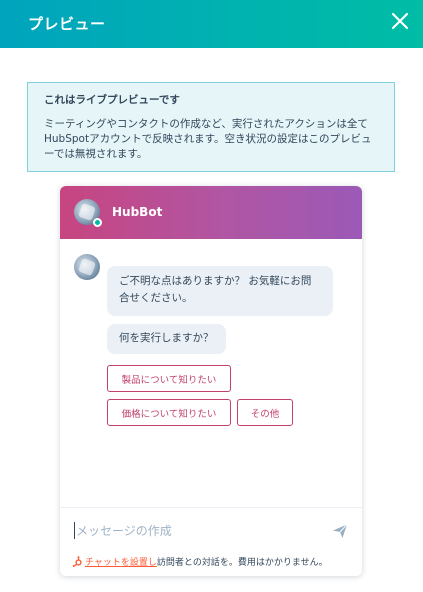 This screenshot has width=423, height=592. What do you see at coordinates (123, 530) in the screenshot?
I see `message-input: メッセージの作成` at bounding box center [123, 530].